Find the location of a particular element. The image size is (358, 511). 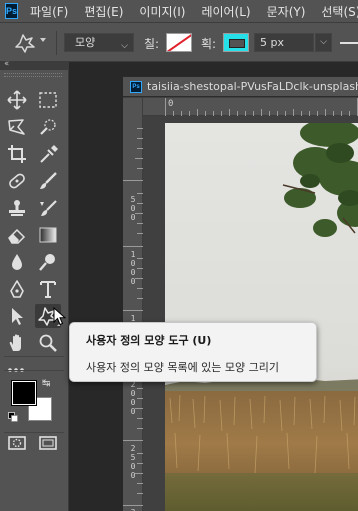

pen-tool-icon is located at coordinates (17, 289).